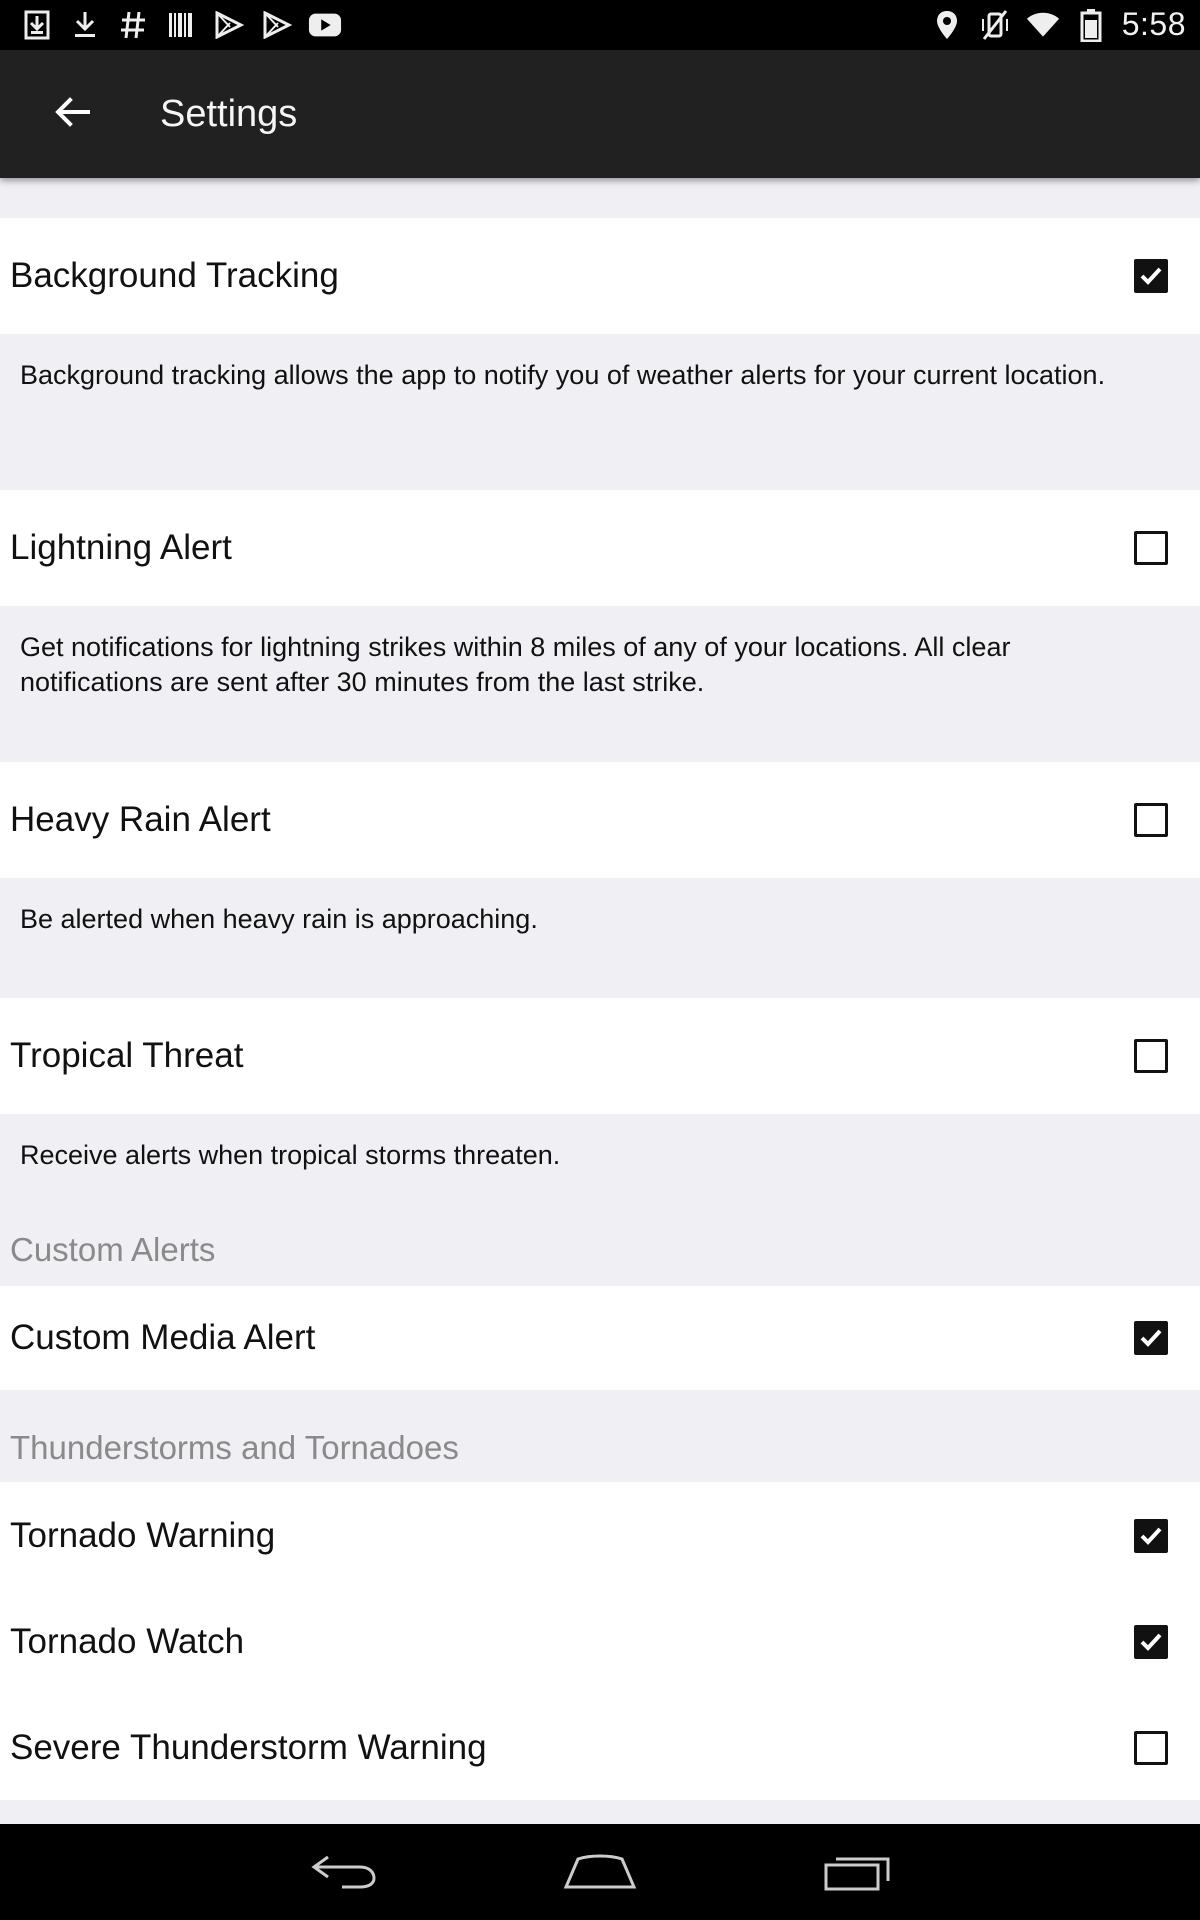  I want to click on notification-icons, so click(181, 25).